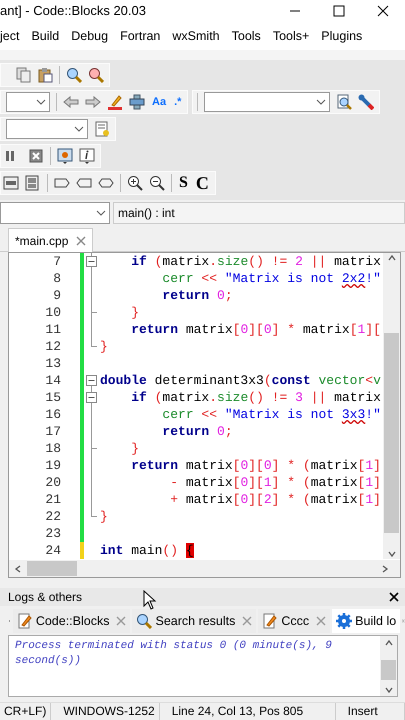 Image resolution: width=405 pixels, height=720 pixels. What do you see at coordinates (33, 183) in the screenshot?
I see `panel-icon` at bounding box center [33, 183].